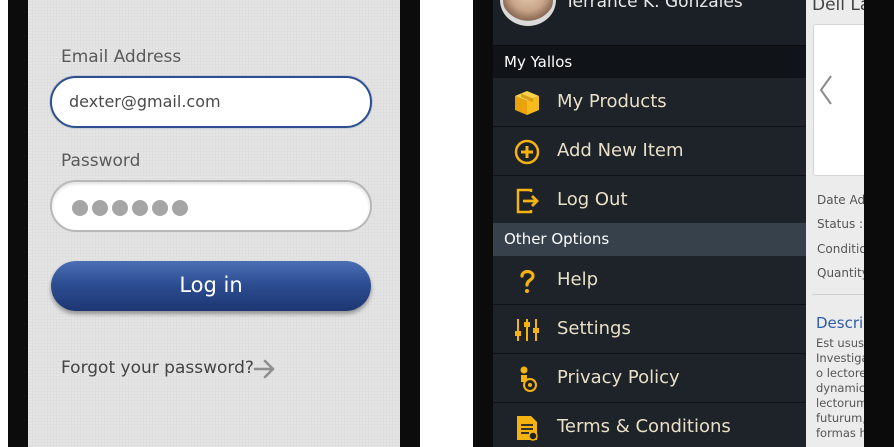  What do you see at coordinates (527, 201) in the screenshot?
I see `logout-icon` at bounding box center [527, 201].